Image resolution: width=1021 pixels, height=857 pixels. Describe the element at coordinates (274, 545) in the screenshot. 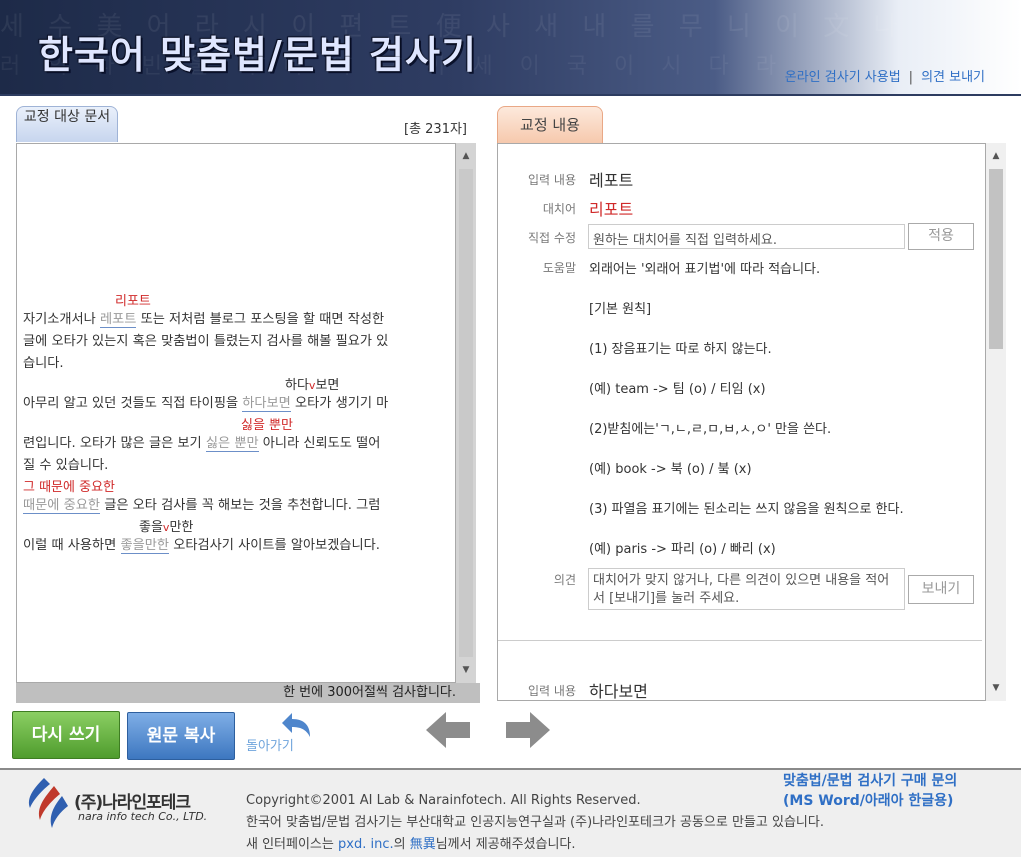

I see `text-segment: 오타검사기 사이트를 알아보겠습니다.` at that location.